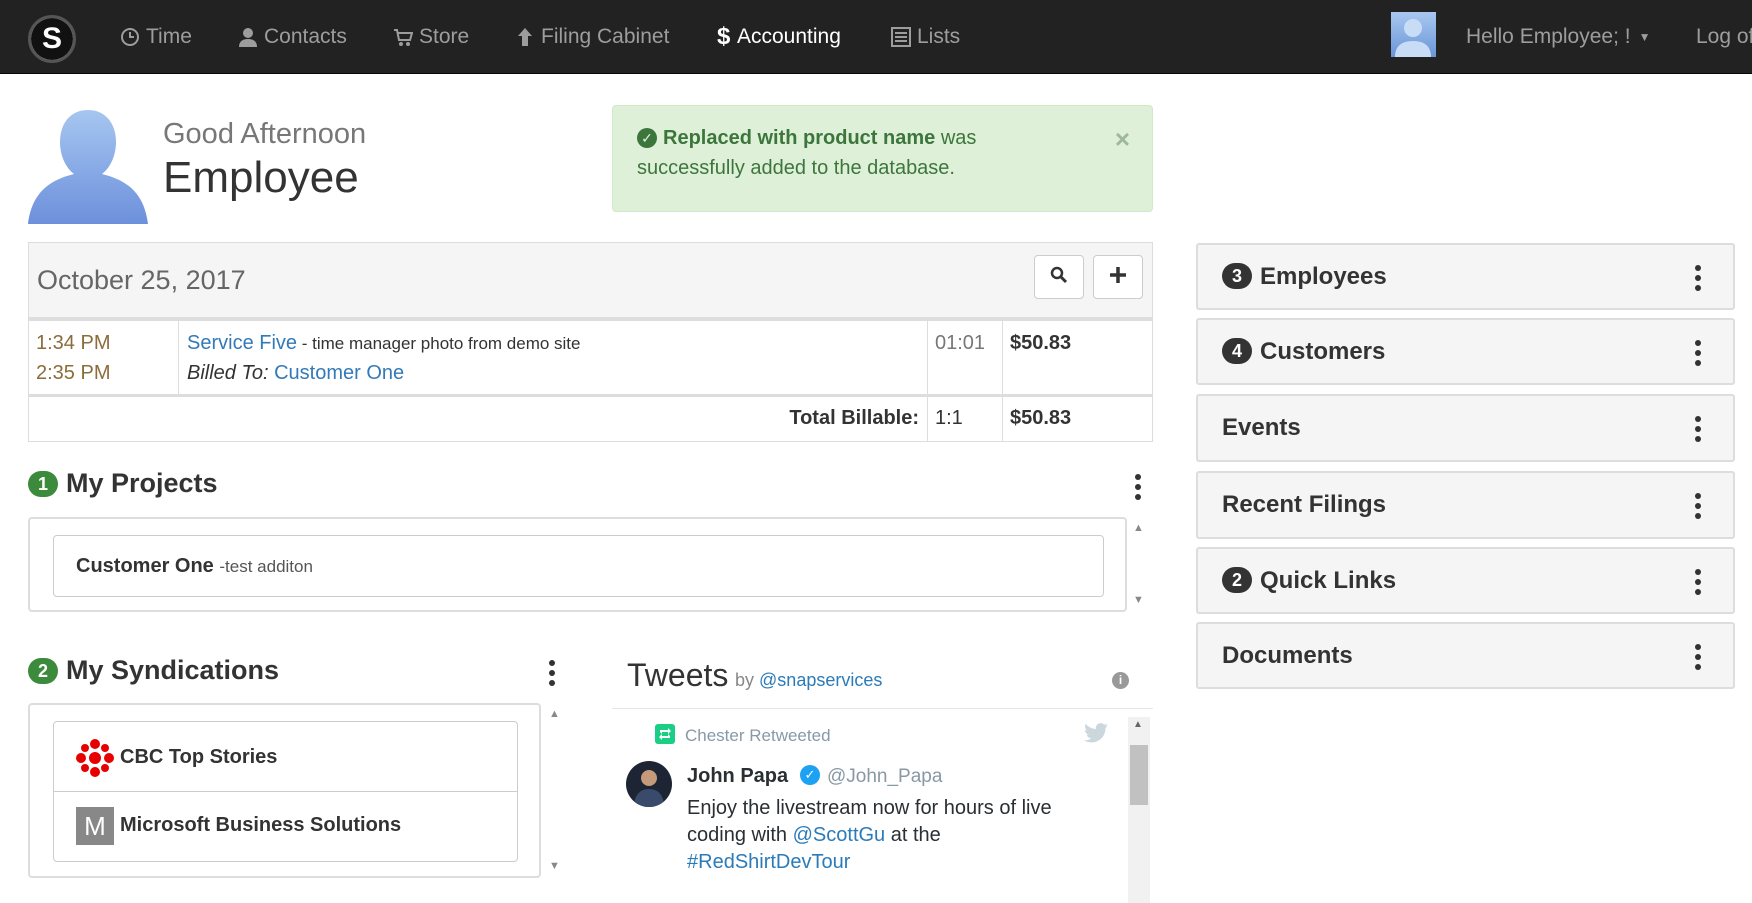 The height and width of the screenshot is (903, 1752). Describe the element at coordinates (339, 373) in the screenshot. I see `customer-link: Customer One` at that location.